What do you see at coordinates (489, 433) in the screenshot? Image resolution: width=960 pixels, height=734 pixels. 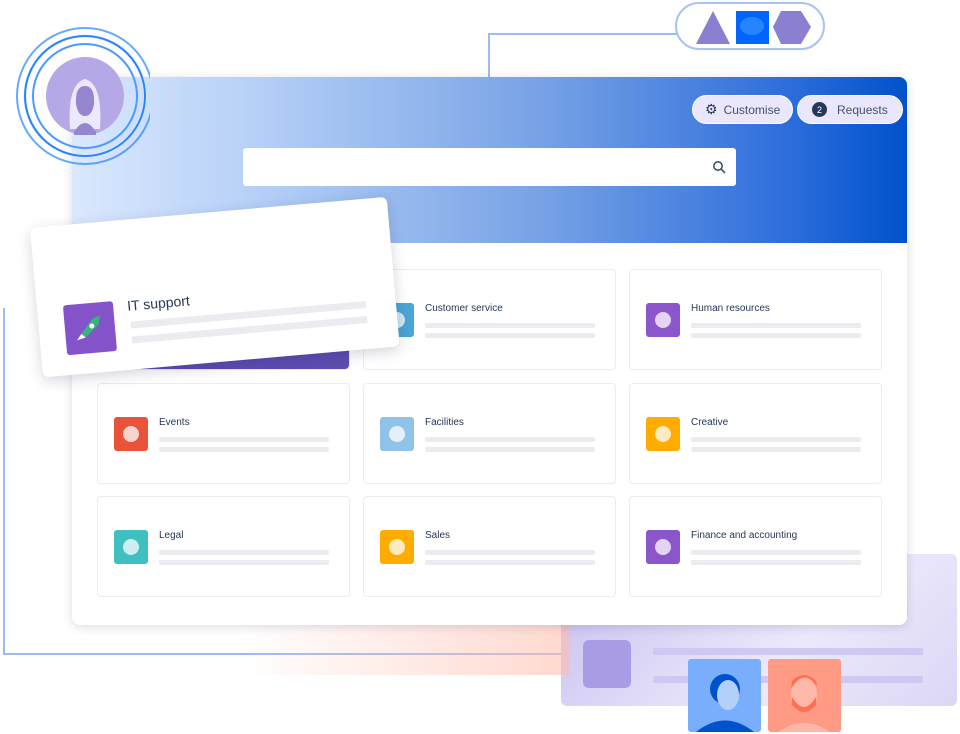 I see `category-card: Facilities` at bounding box center [489, 433].